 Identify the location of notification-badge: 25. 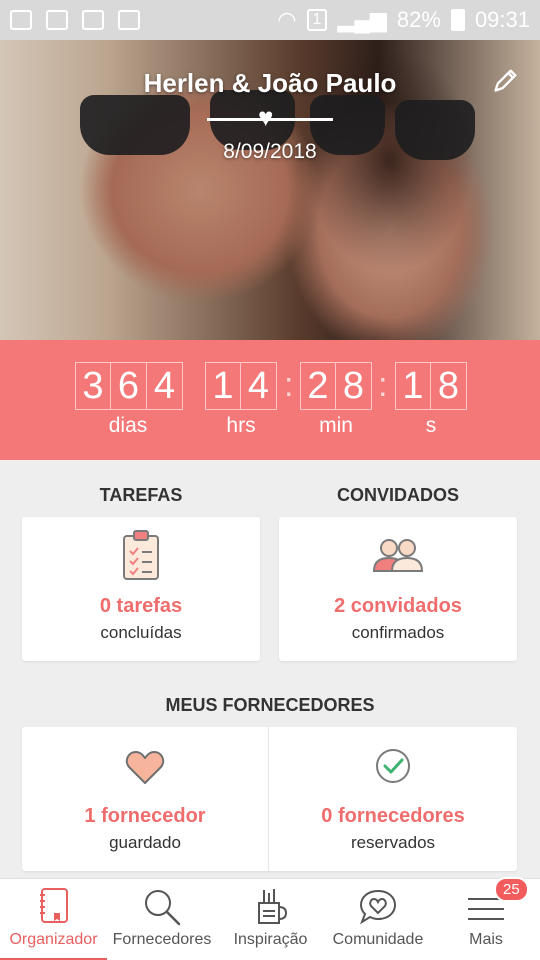
(511, 889).